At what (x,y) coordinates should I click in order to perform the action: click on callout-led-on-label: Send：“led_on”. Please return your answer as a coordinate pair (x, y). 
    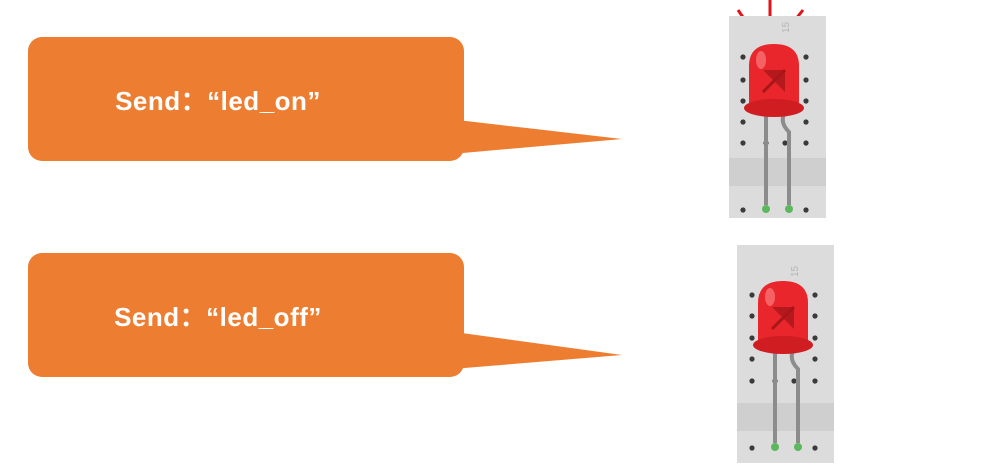
    Looking at the image, I should click on (218, 100).